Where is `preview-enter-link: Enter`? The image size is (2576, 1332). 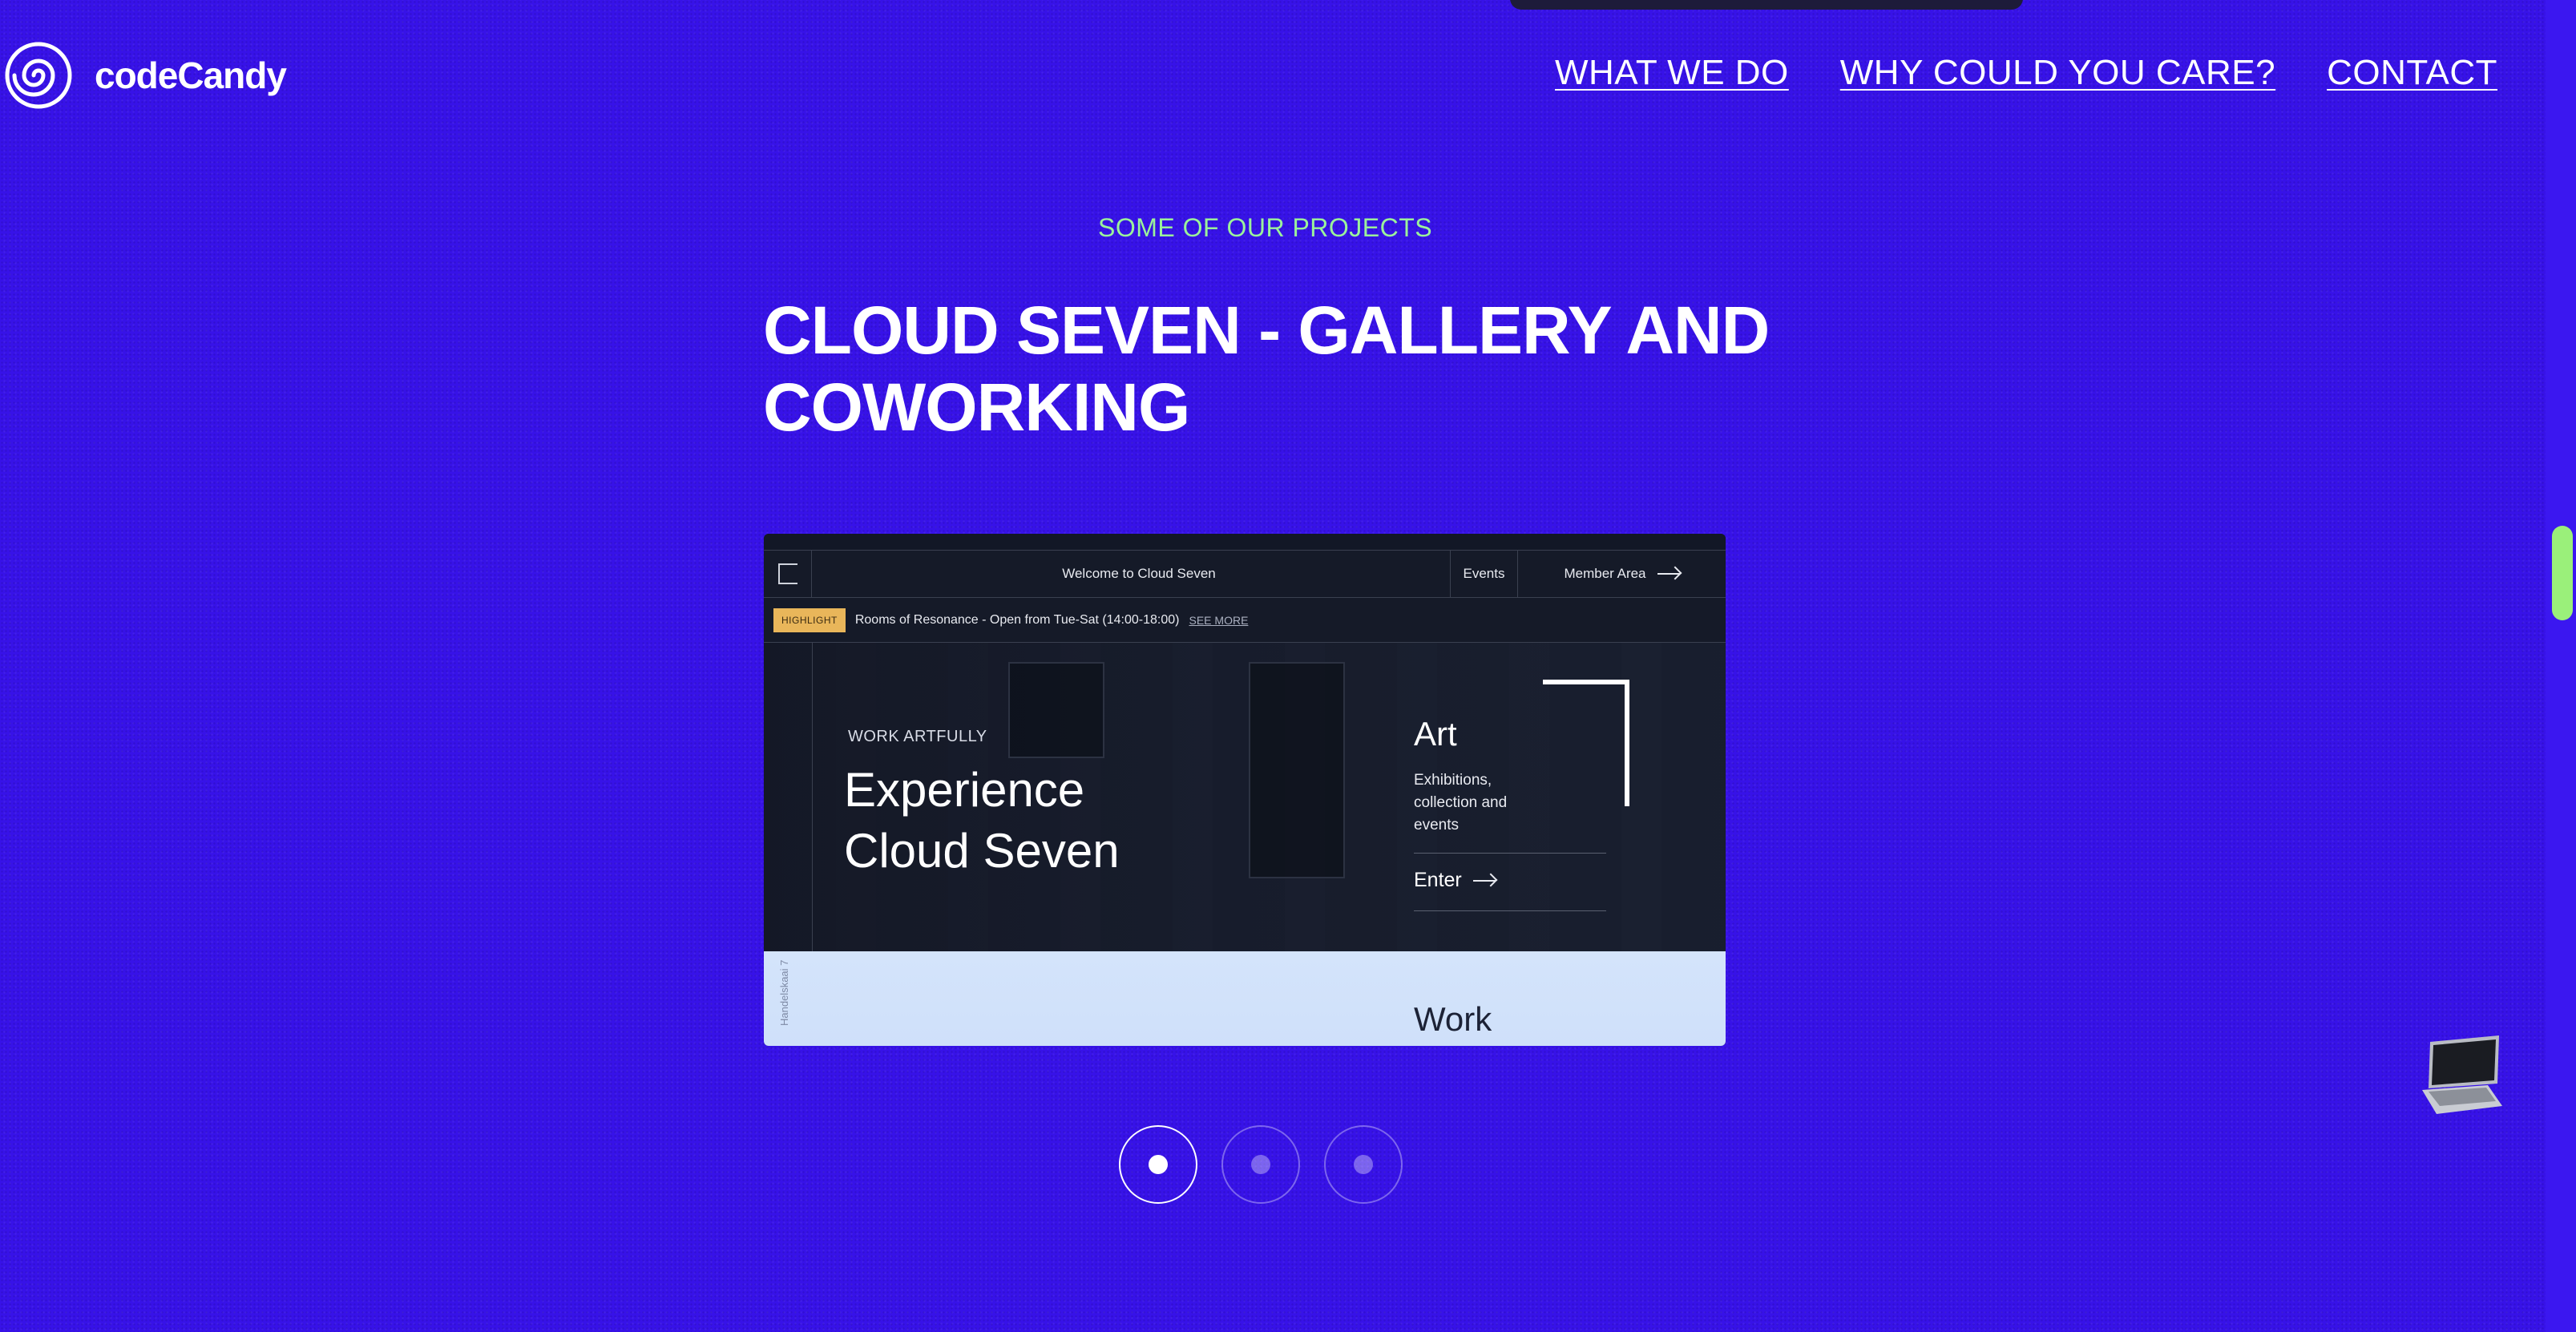
preview-enter-link: Enter is located at coordinates (1455, 880).